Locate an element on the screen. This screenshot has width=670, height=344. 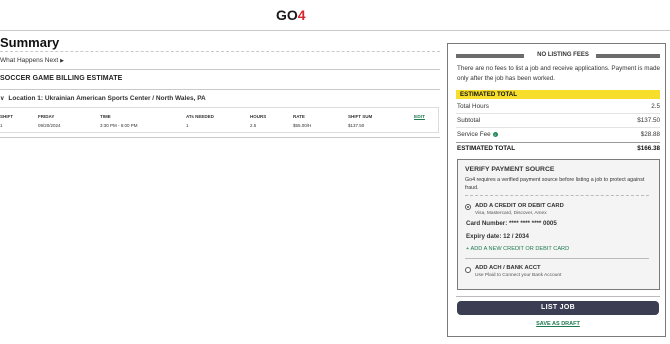
what-next-label: What Happens Next is located at coordinates (29, 60).